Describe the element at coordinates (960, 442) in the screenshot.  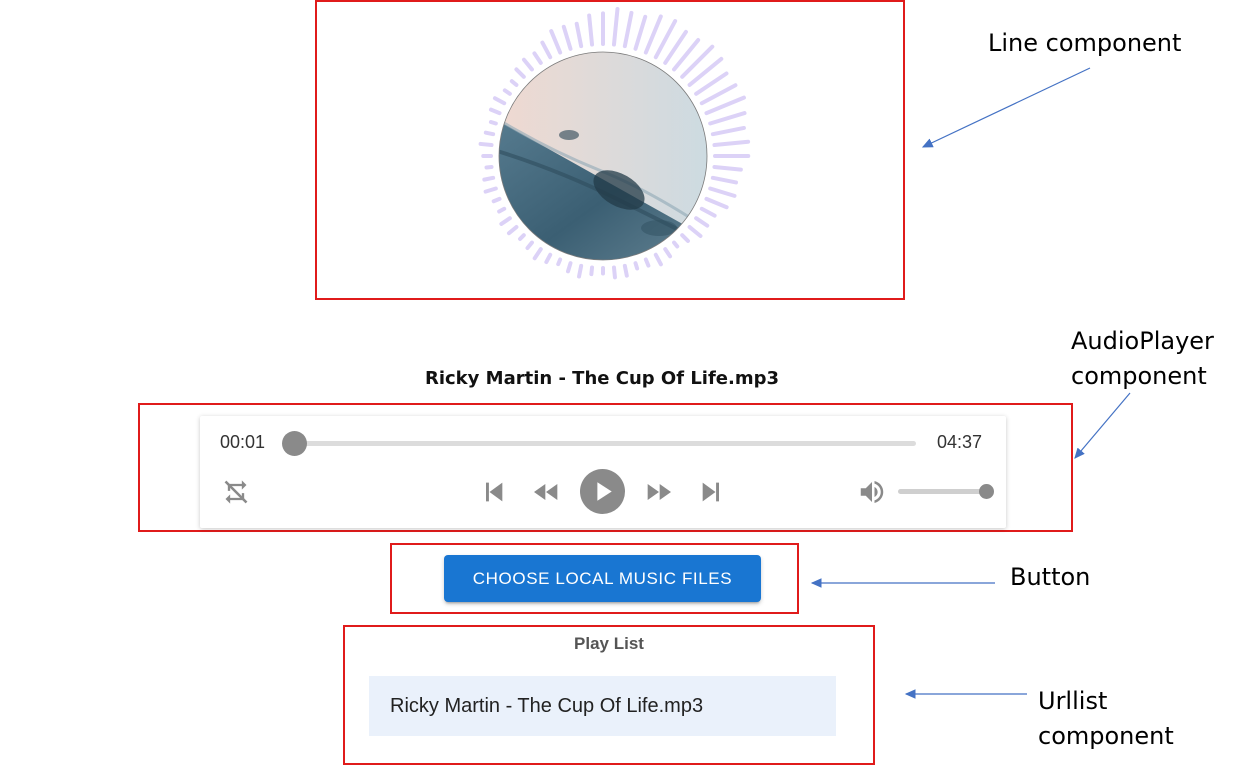
I see `duration: 04:37` at that location.